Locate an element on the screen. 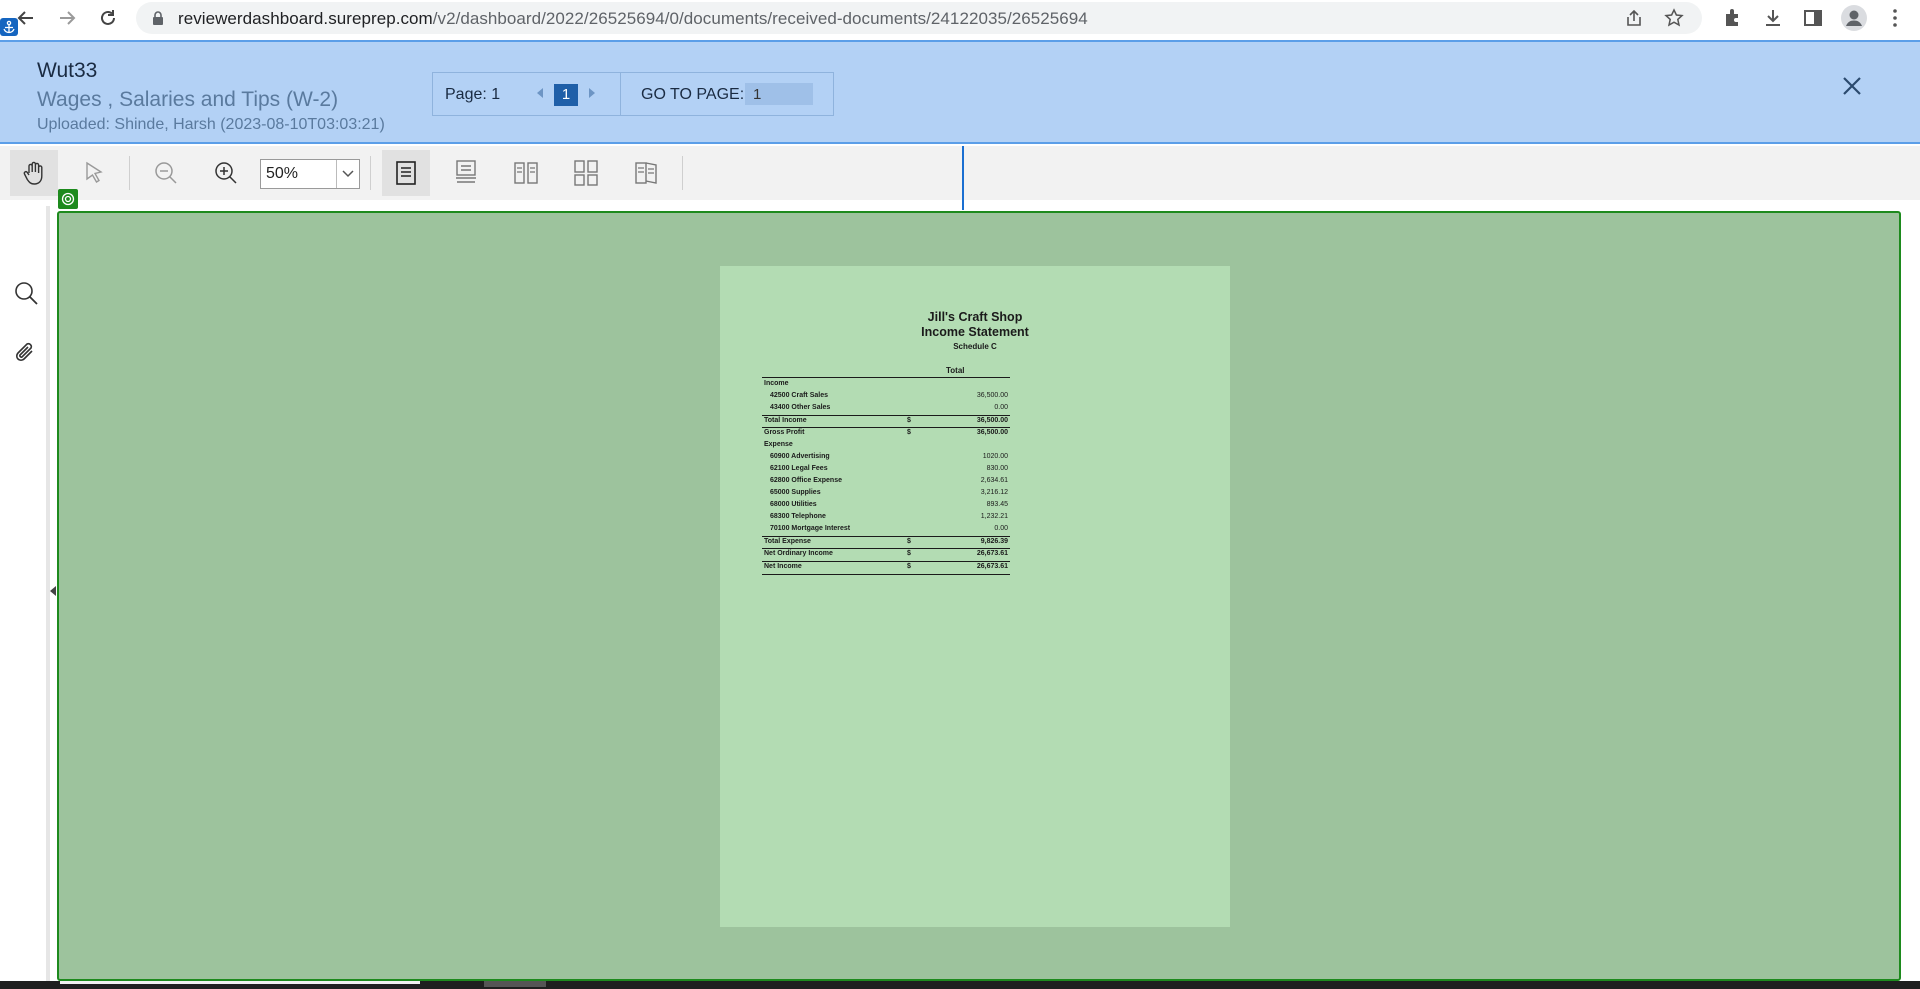  download-icon is located at coordinates (1773, 18).